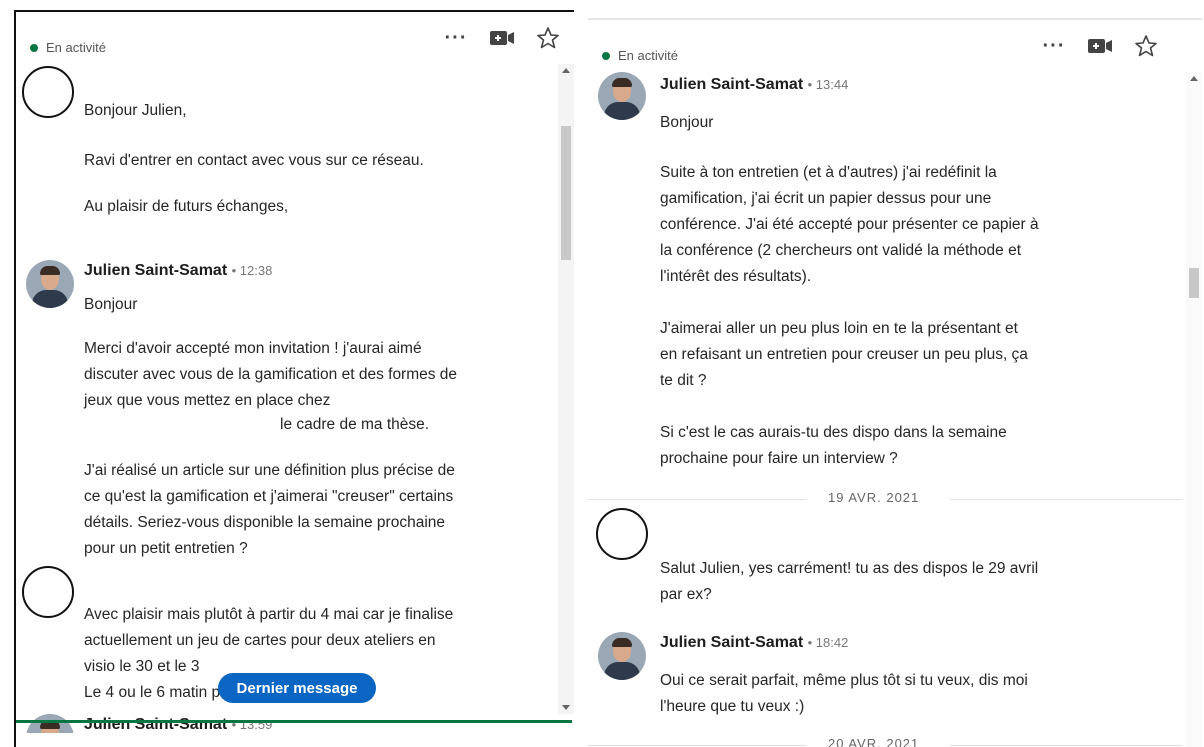 This screenshot has width=1204, height=747. I want to click on compose-divider, so click(294, 721).